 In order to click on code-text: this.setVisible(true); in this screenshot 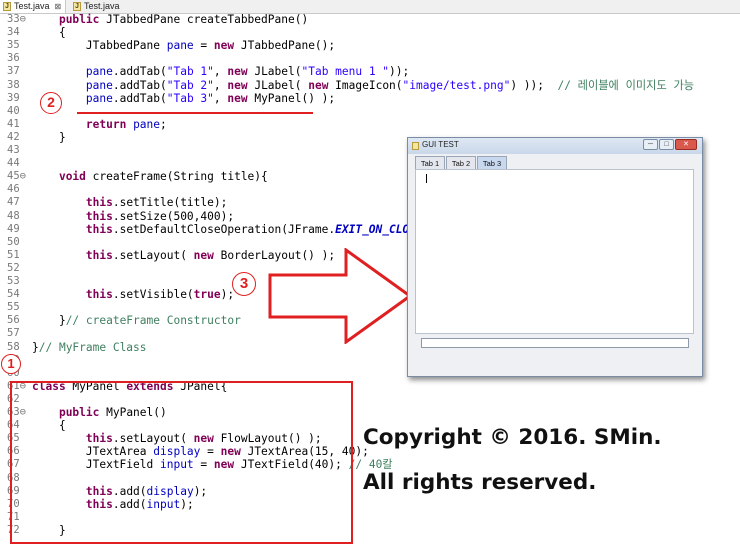, I will do `click(160, 295)`.